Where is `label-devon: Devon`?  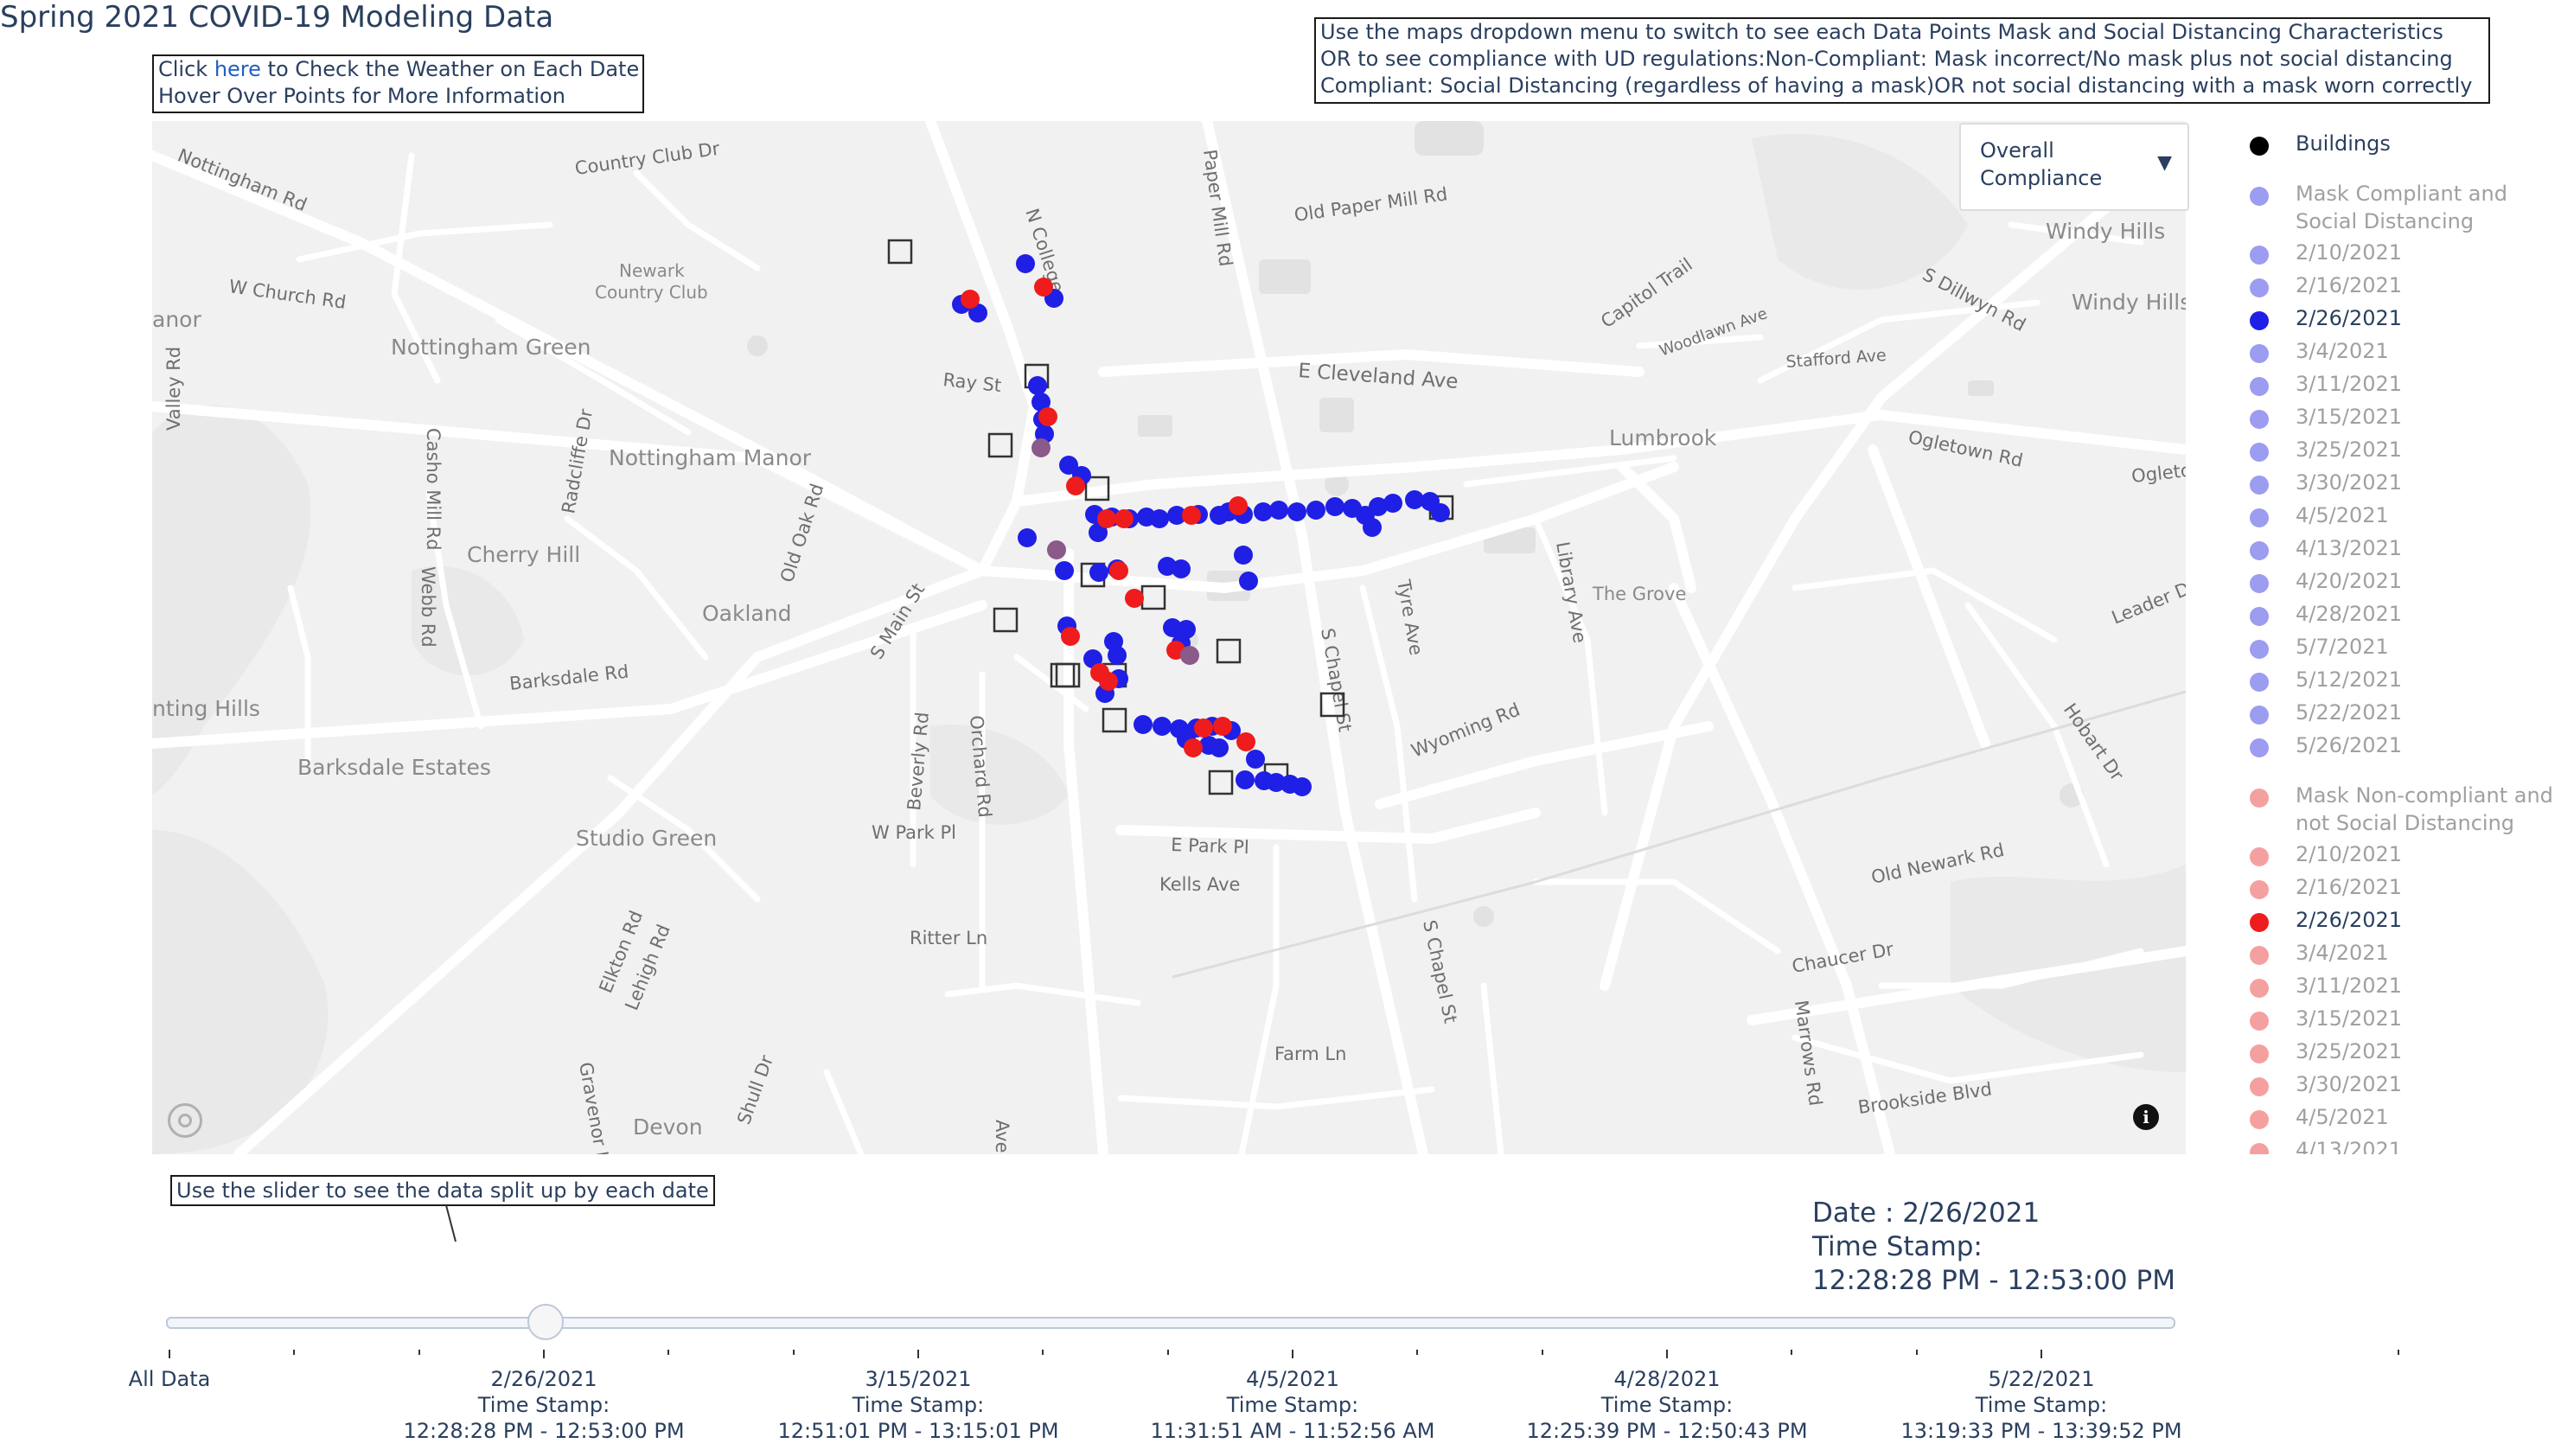 label-devon: Devon is located at coordinates (668, 1127).